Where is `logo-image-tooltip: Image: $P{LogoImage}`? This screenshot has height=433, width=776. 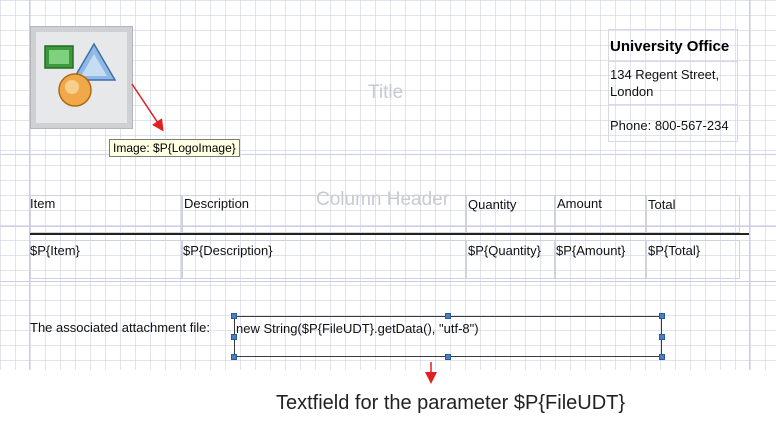 logo-image-tooltip: Image: $P{LogoImage} is located at coordinates (174, 148).